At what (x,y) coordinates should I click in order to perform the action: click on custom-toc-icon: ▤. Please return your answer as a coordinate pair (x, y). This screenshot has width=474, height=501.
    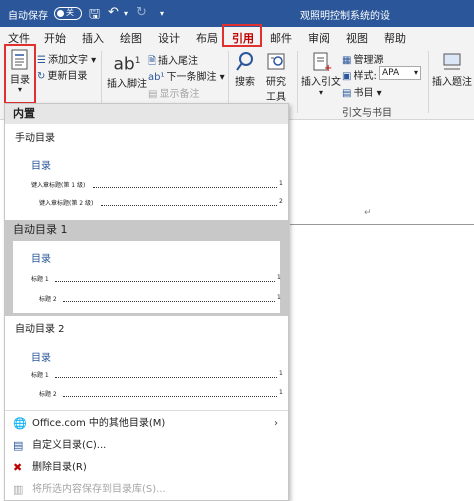
    Looking at the image, I should click on (18, 445).